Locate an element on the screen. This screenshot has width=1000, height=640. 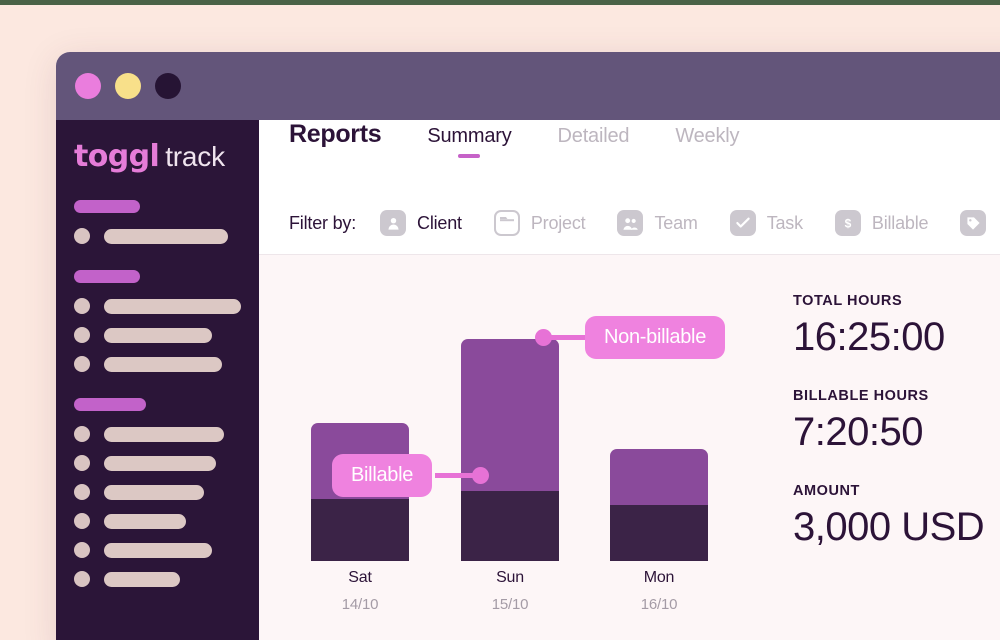
stat-billable-hours: BILLABLE HOURS 7:20:50 is located at coordinates (888, 421).